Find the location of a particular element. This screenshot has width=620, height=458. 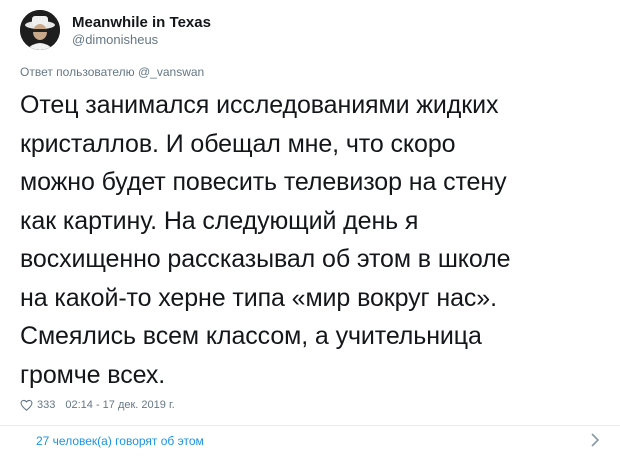

conversation-link: 27 человек(а) говорят об этом is located at coordinates (310, 441).